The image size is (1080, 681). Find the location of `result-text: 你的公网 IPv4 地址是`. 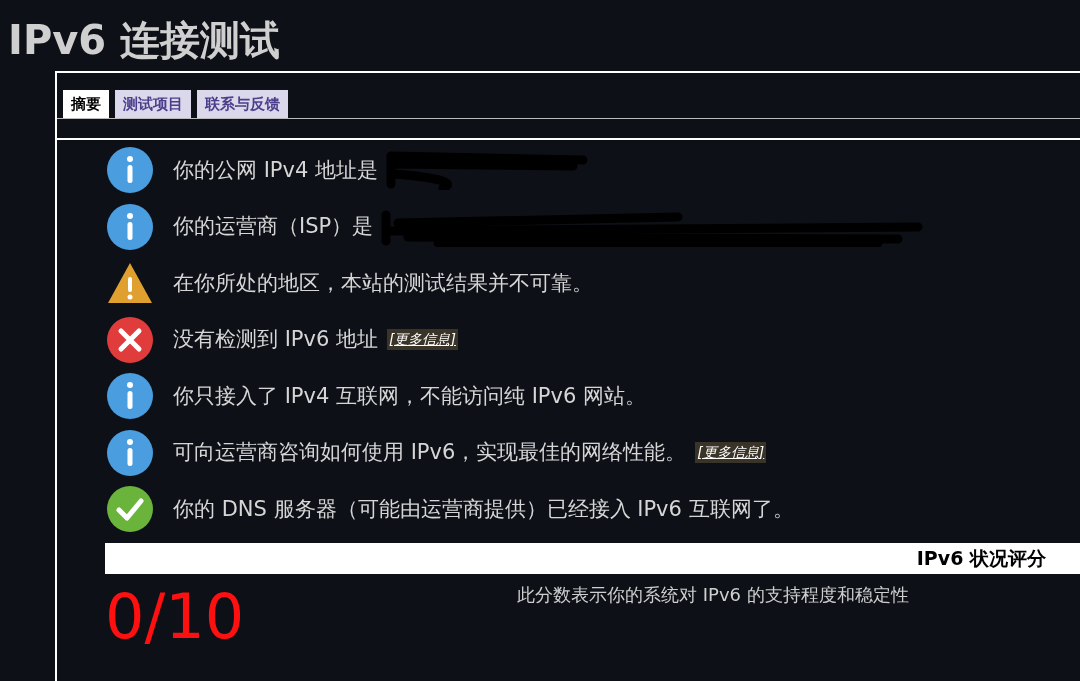

result-text: 你的公网 IPv4 地址是 is located at coordinates (275, 170).